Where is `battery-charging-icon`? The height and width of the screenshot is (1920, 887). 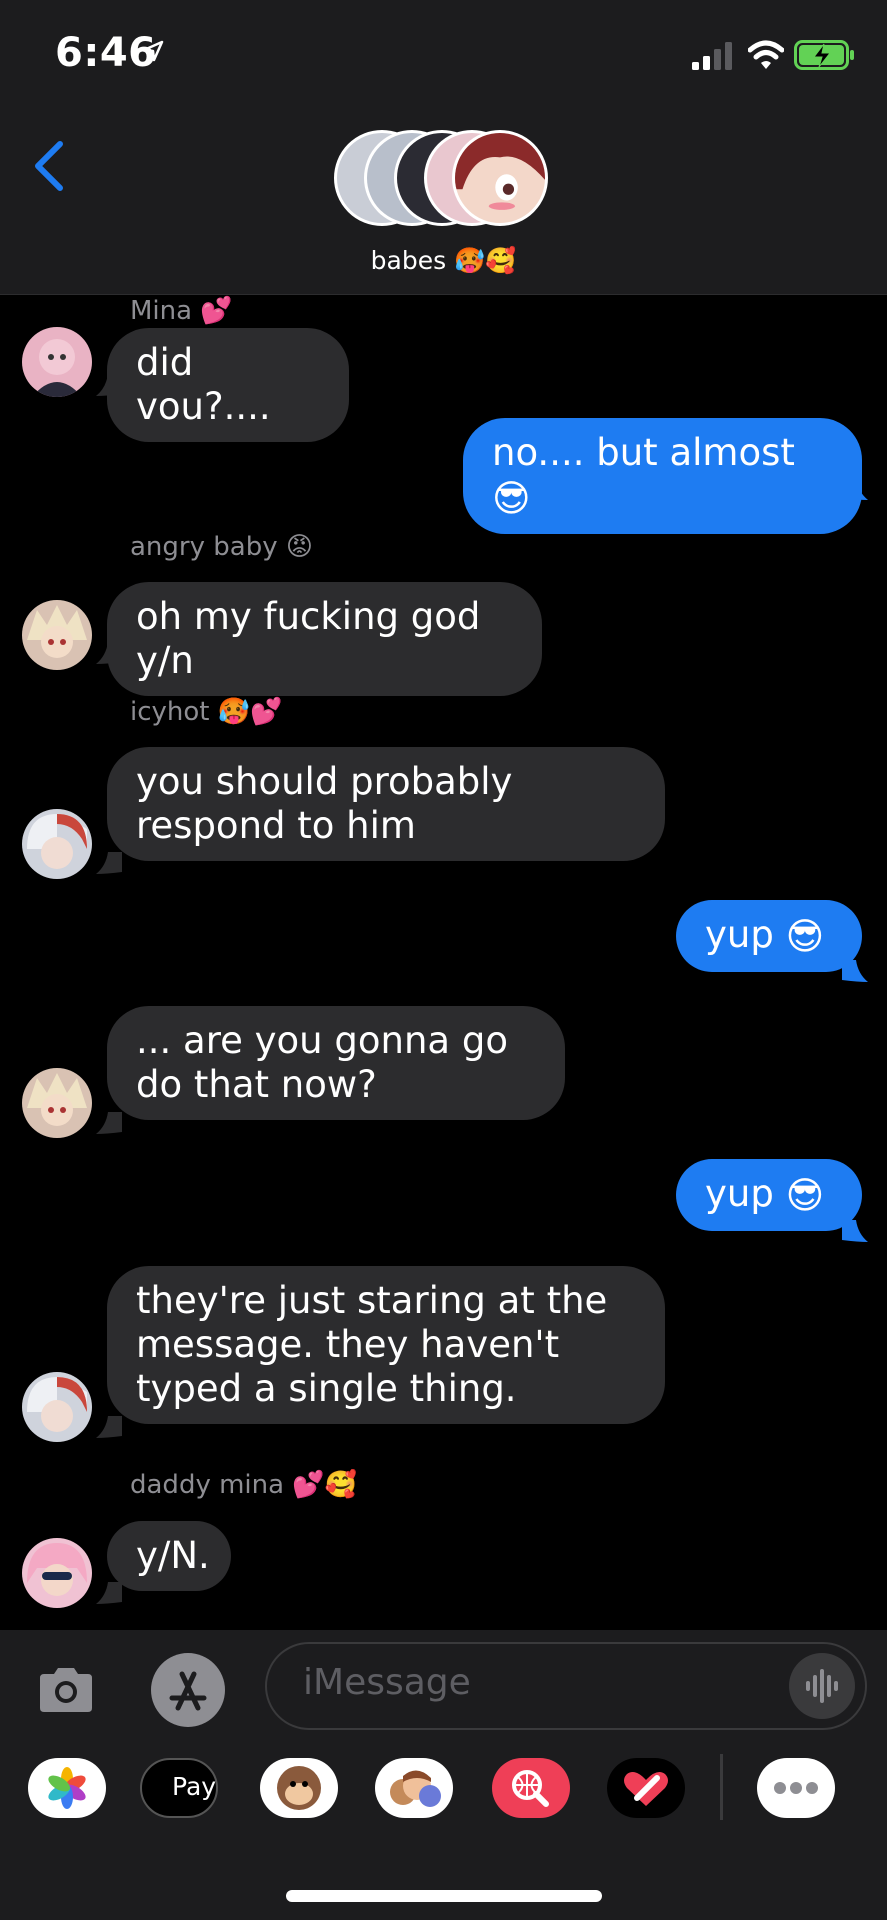
battery-charging-icon is located at coordinates (824, 55).